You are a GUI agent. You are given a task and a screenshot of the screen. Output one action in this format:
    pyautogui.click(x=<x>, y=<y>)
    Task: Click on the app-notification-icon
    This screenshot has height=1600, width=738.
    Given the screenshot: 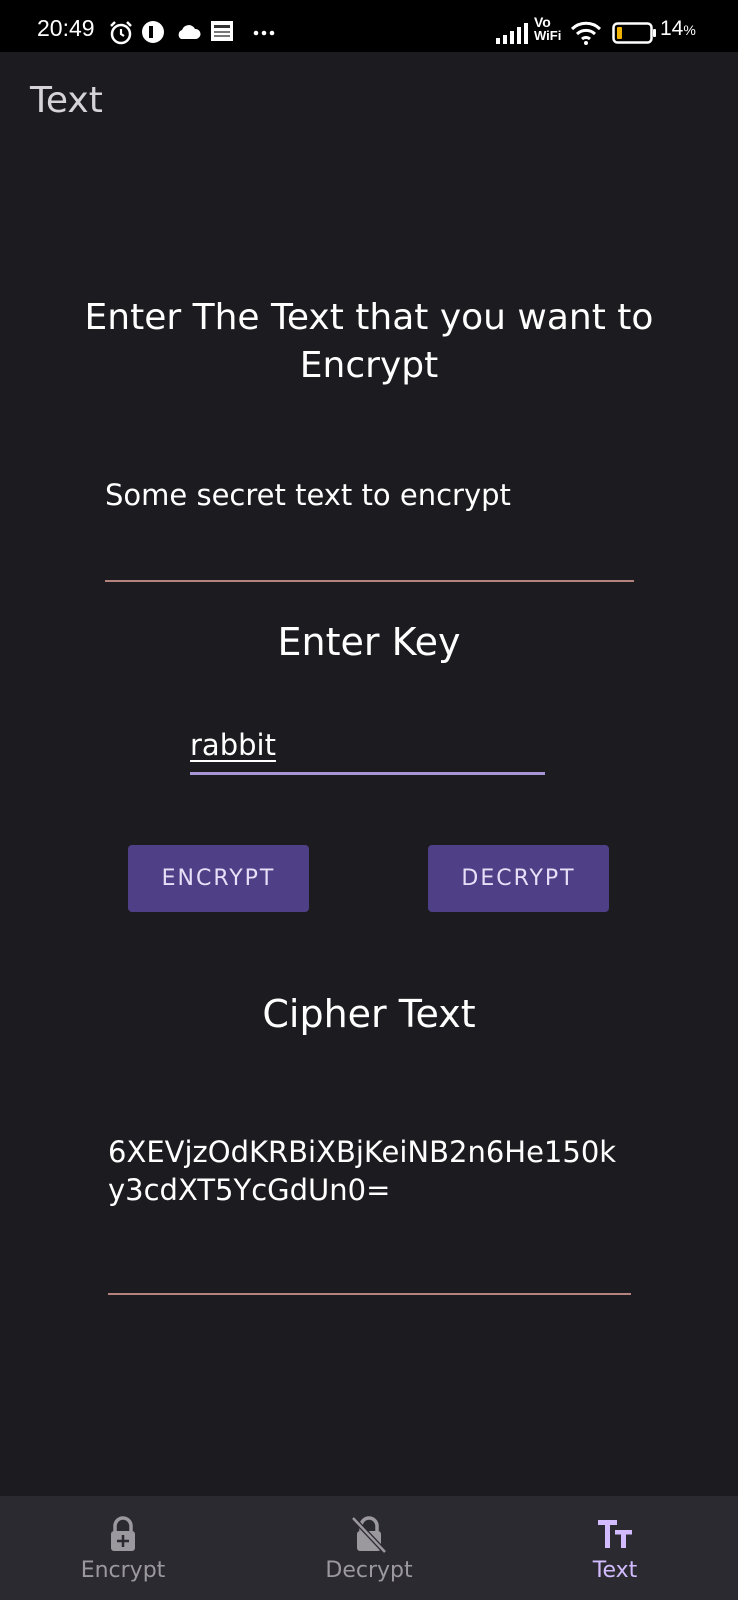 What is the action you would take?
    pyautogui.click(x=153, y=32)
    